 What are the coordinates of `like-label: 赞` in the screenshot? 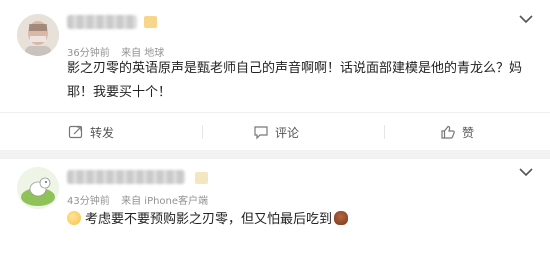 It's located at (468, 132).